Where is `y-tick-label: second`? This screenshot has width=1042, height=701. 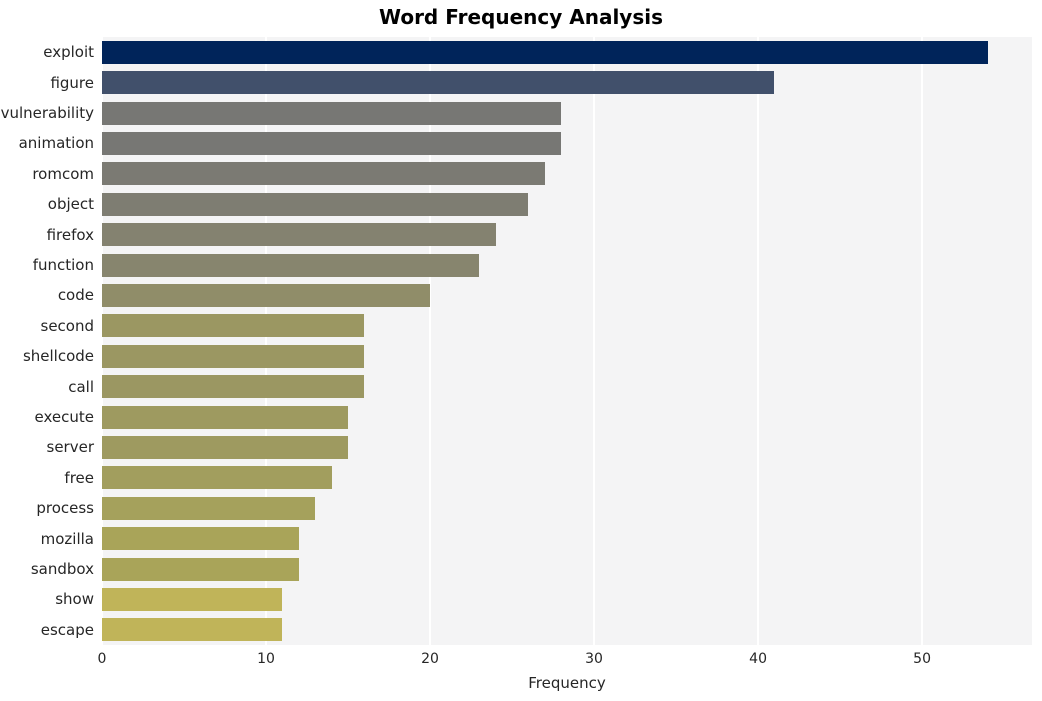 y-tick-label: second is located at coordinates (67, 325).